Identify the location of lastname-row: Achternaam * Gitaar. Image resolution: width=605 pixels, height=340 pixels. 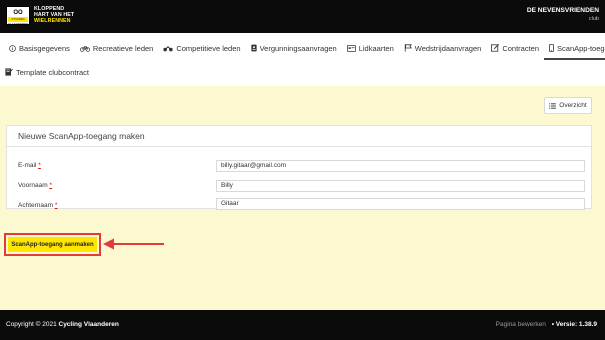
(301, 204).